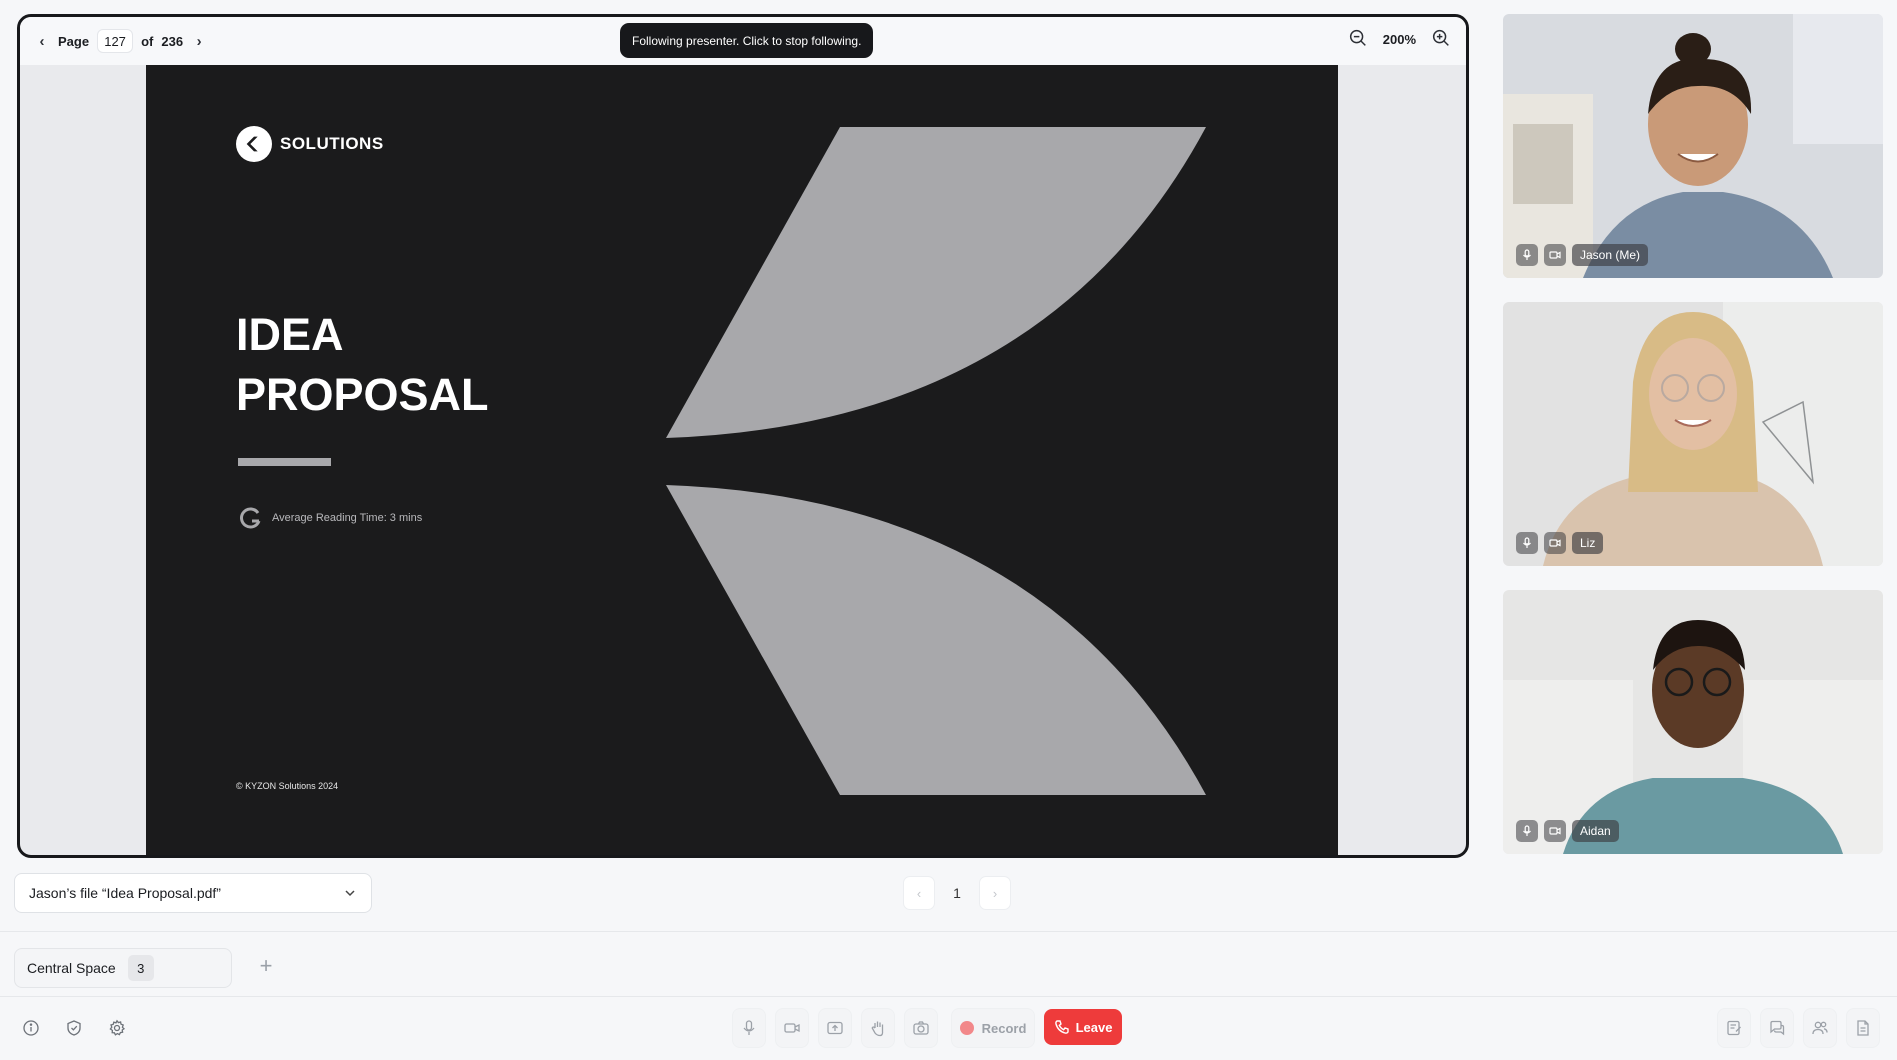 This screenshot has width=1897, height=1060. I want to click on slide-title-line2: PROPOSAL, so click(362, 394).